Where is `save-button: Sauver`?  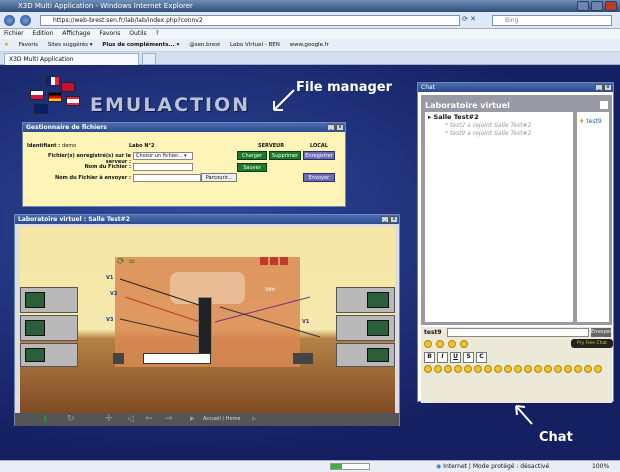 save-button: Sauver is located at coordinates (252, 167).